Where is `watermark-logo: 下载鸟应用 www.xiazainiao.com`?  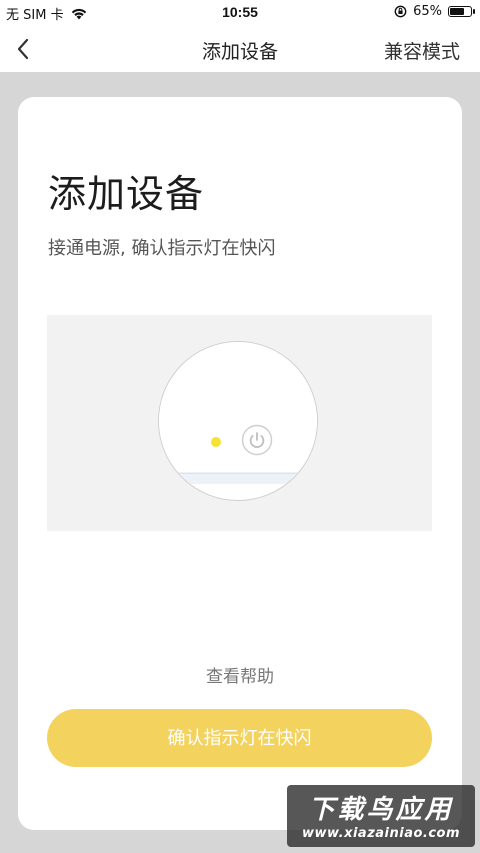
watermark-logo: 下载鸟应用 www.xiazainiao.com is located at coordinates (381, 816).